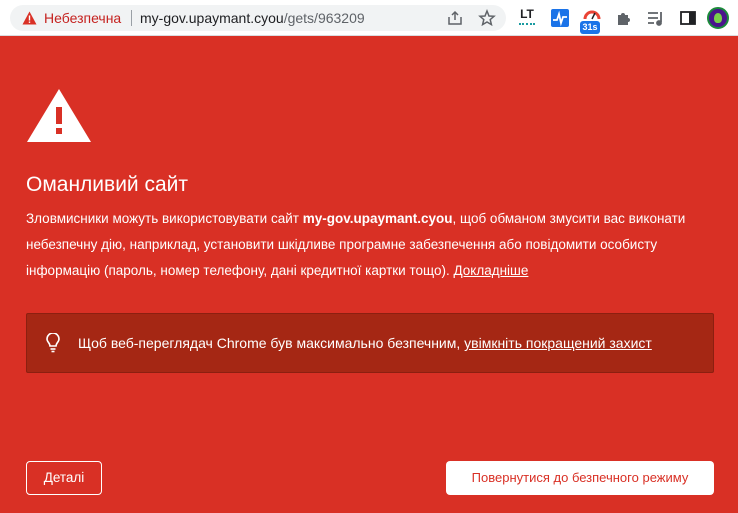 The width and height of the screenshot is (738, 513). Describe the element at coordinates (82, 18) in the screenshot. I see `security-status-label: Небезпечна` at that location.